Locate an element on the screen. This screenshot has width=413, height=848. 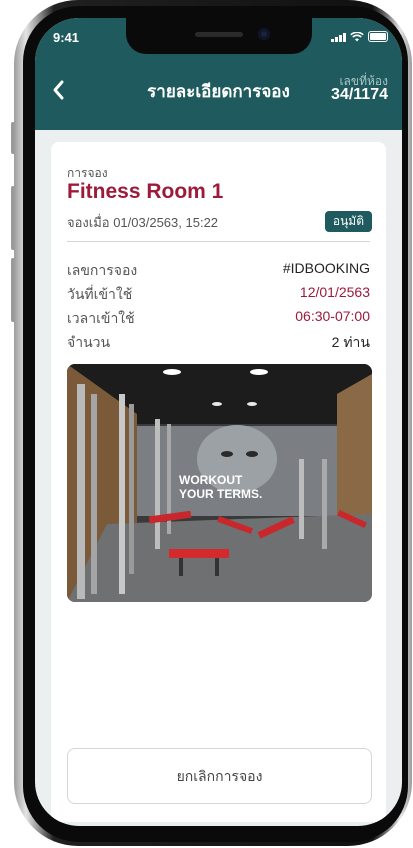
detail-label: จำนวน is located at coordinates (89, 342).